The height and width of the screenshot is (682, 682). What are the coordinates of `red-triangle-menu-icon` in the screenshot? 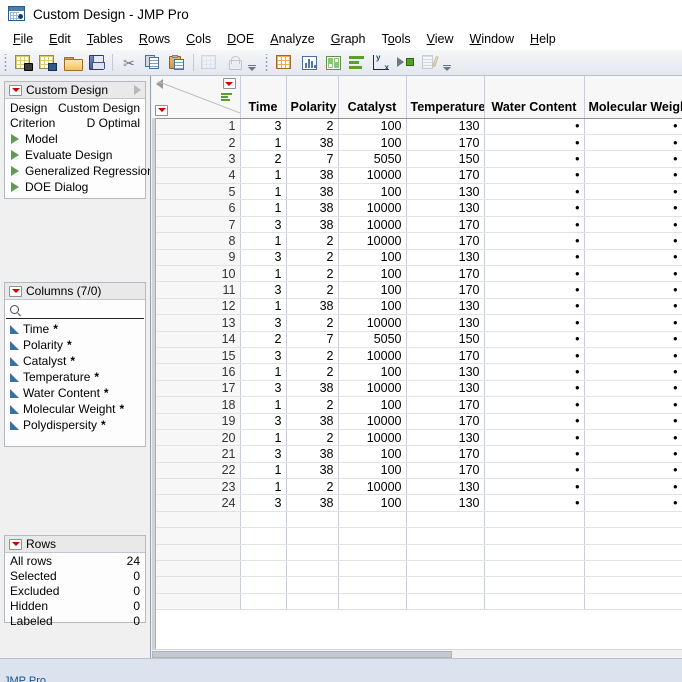 It's located at (15, 90).